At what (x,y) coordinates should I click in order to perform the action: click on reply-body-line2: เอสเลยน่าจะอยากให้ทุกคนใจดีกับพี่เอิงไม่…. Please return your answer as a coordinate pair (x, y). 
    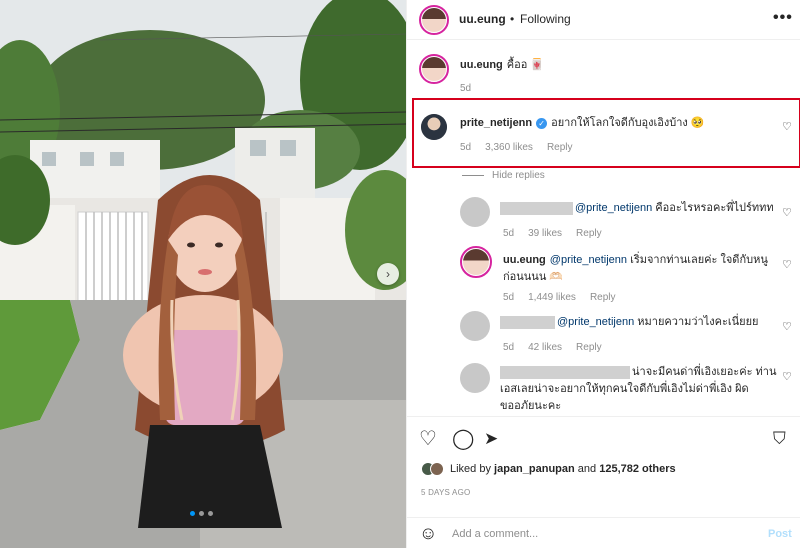
    Looking at the image, I should click on (624, 389).